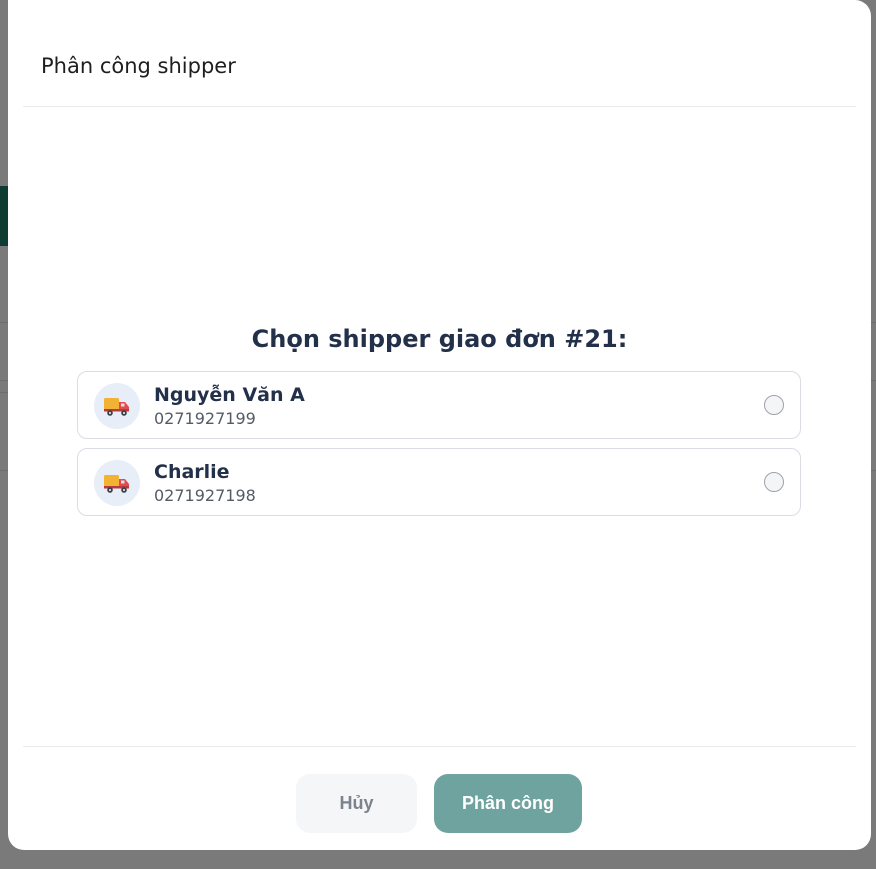 This screenshot has height=869, width=876. I want to click on shipper-option: Charlie 0271927198, so click(439, 482).